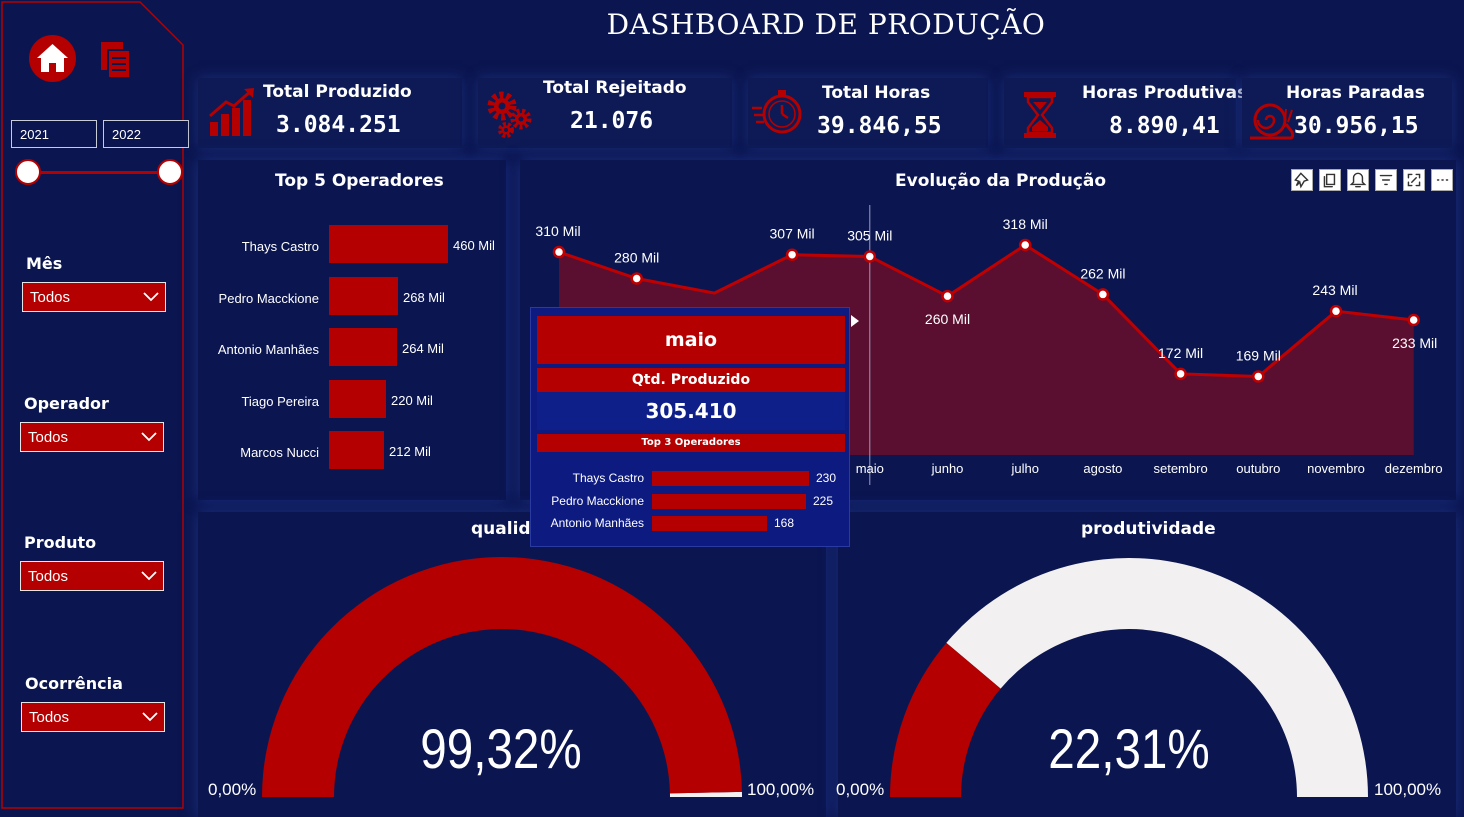  What do you see at coordinates (1408, 789) in the screenshot?
I see `productivity-gauge-max: 100,00%` at bounding box center [1408, 789].